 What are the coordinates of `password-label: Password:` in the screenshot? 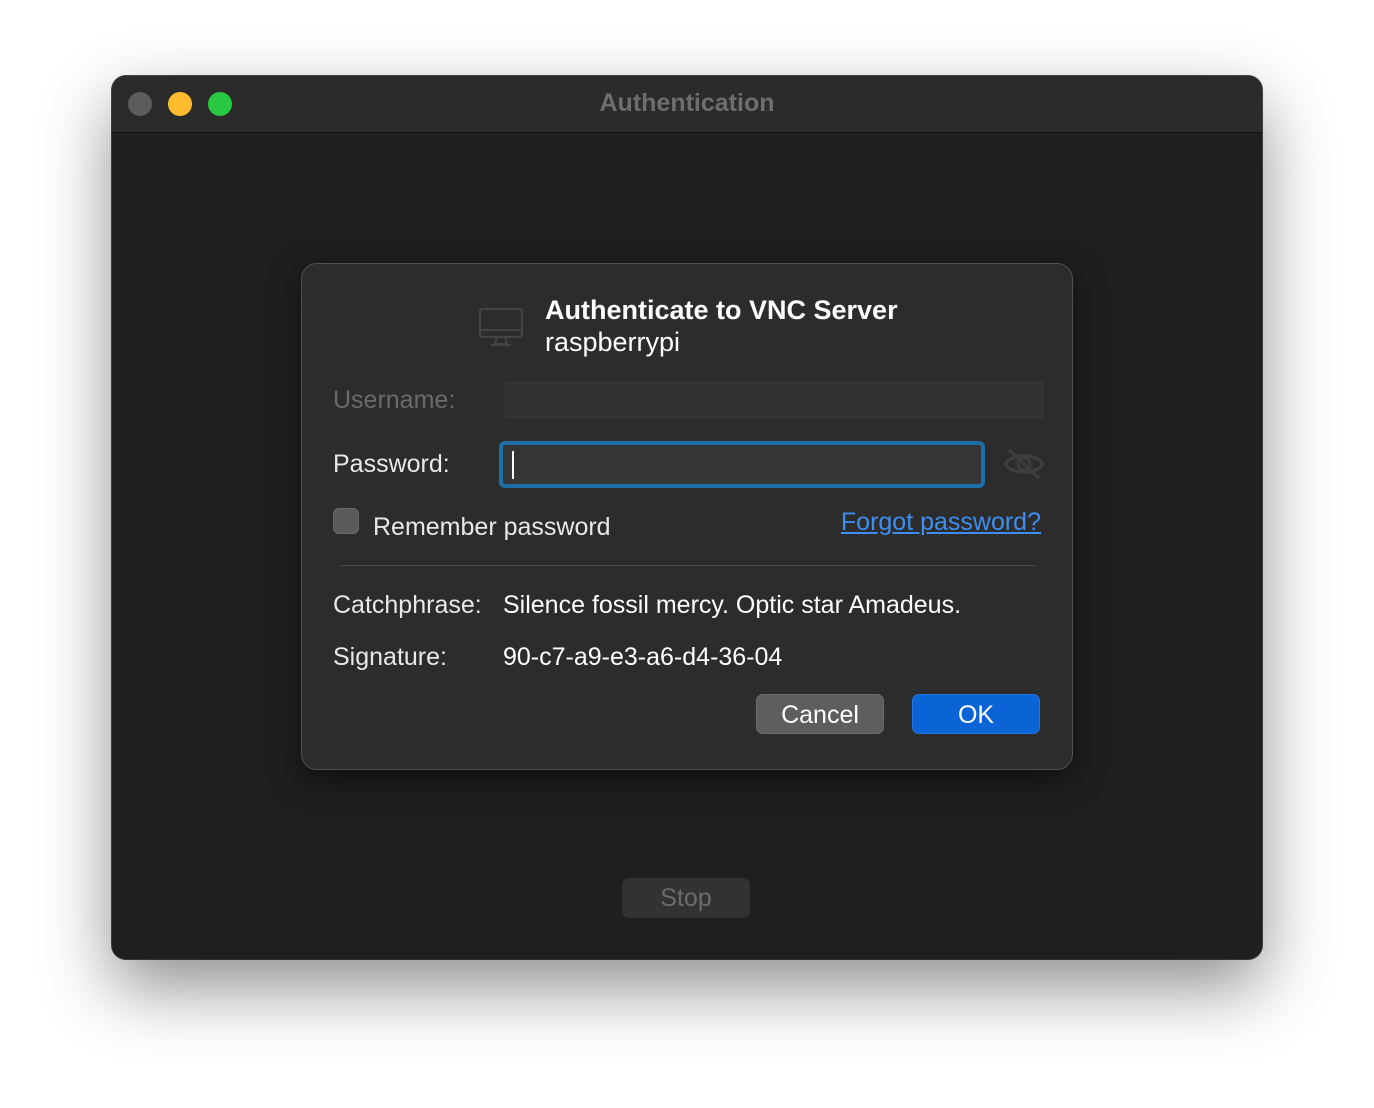 It's located at (391, 464).